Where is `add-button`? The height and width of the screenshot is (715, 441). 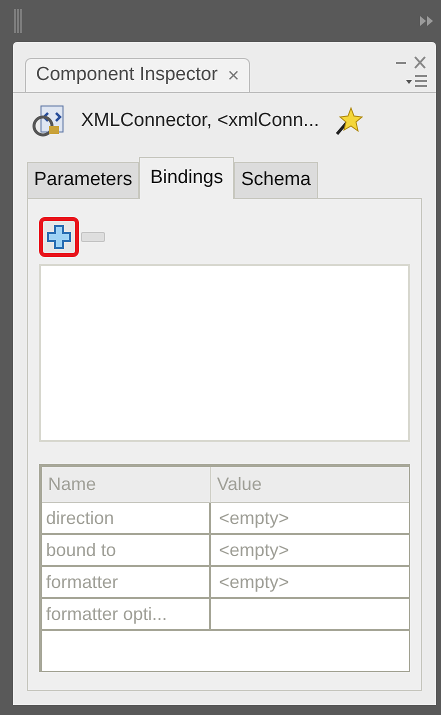 add-button is located at coordinates (59, 237).